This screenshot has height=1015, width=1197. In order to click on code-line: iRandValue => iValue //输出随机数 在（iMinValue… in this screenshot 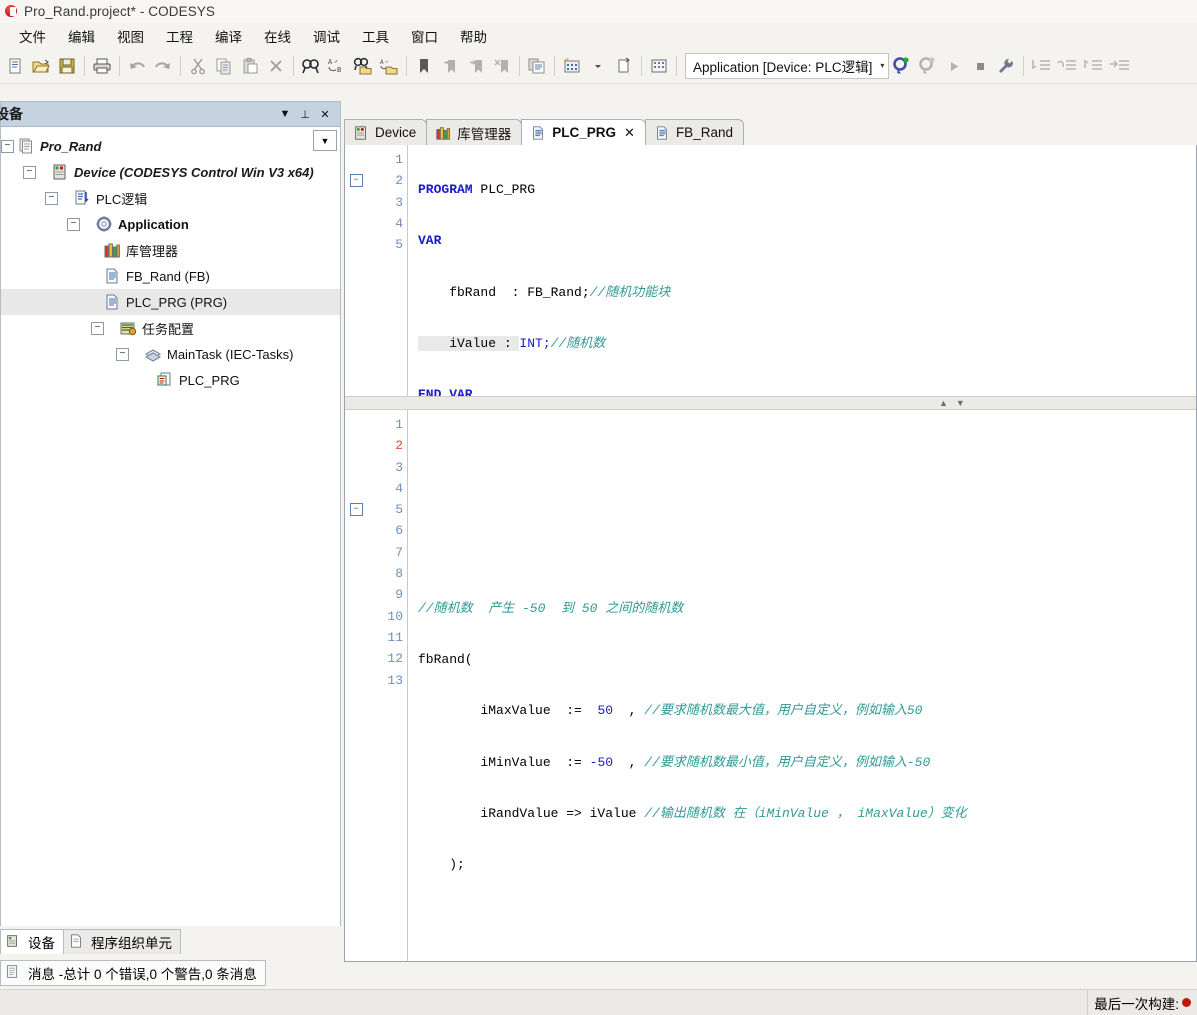, I will do `click(692, 814)`.